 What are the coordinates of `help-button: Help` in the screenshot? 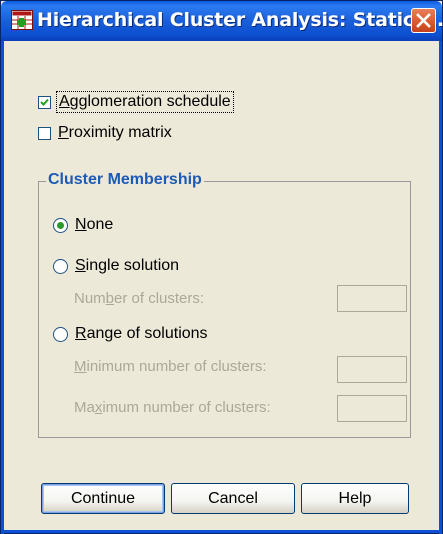 It's located at (355, 498).